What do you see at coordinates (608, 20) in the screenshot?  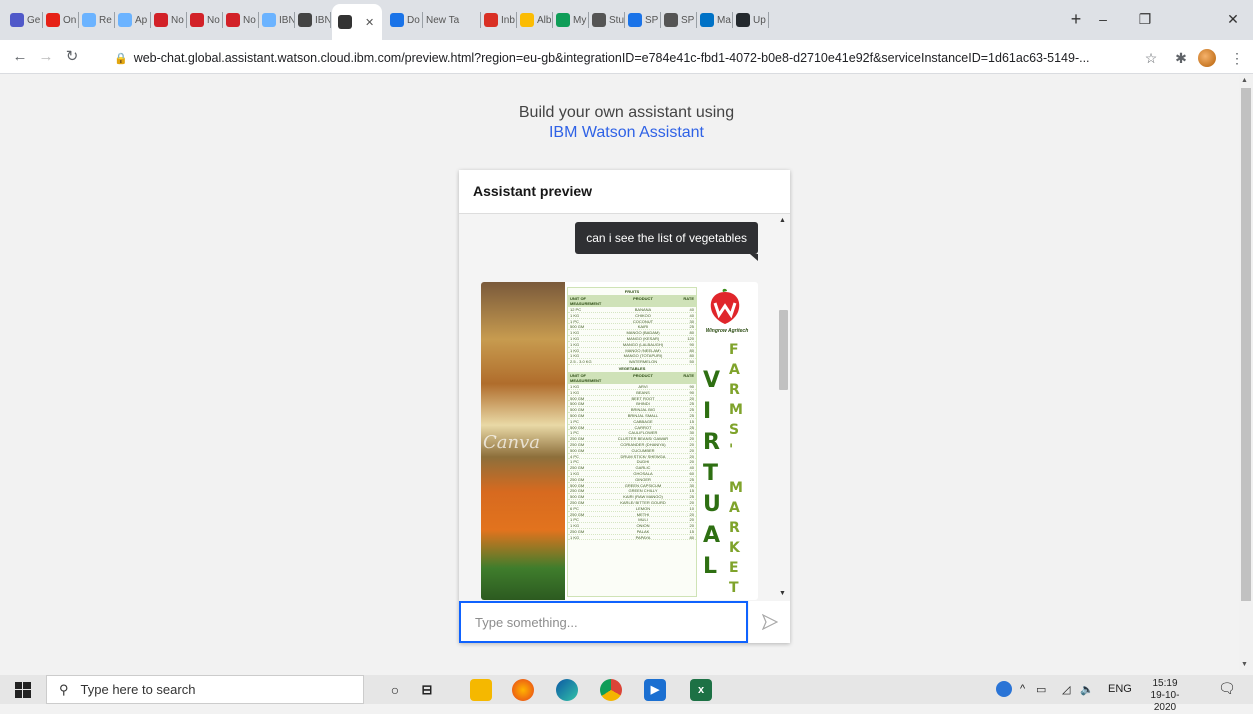 I see `browser-tab: Stu` at bounding box center [608, 20].